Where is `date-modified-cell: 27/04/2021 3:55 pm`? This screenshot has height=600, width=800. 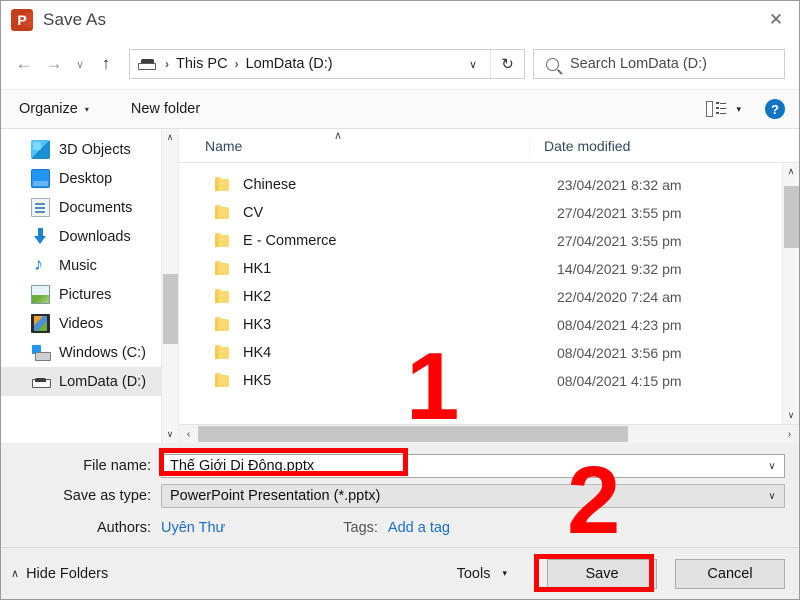
date-modified-cell: 27/04/2021 3:55 pm is located at coordinates (619, 213).